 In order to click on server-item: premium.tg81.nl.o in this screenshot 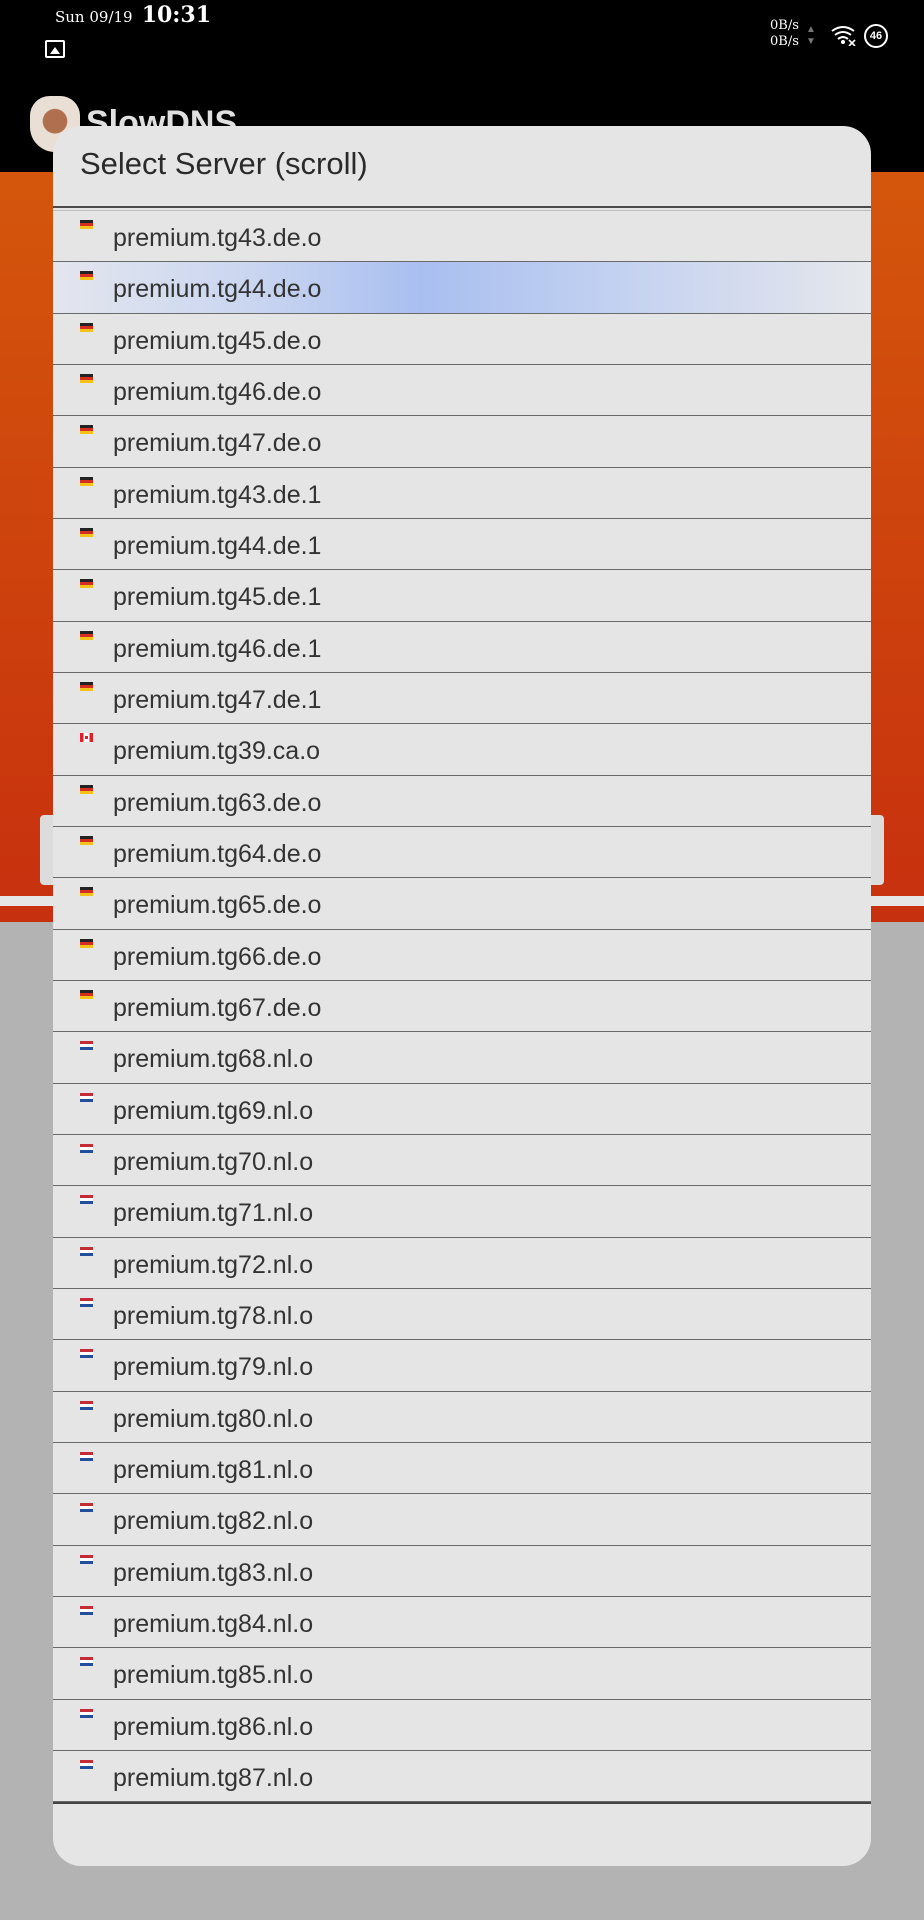, I will do `click(462, 1468)`.